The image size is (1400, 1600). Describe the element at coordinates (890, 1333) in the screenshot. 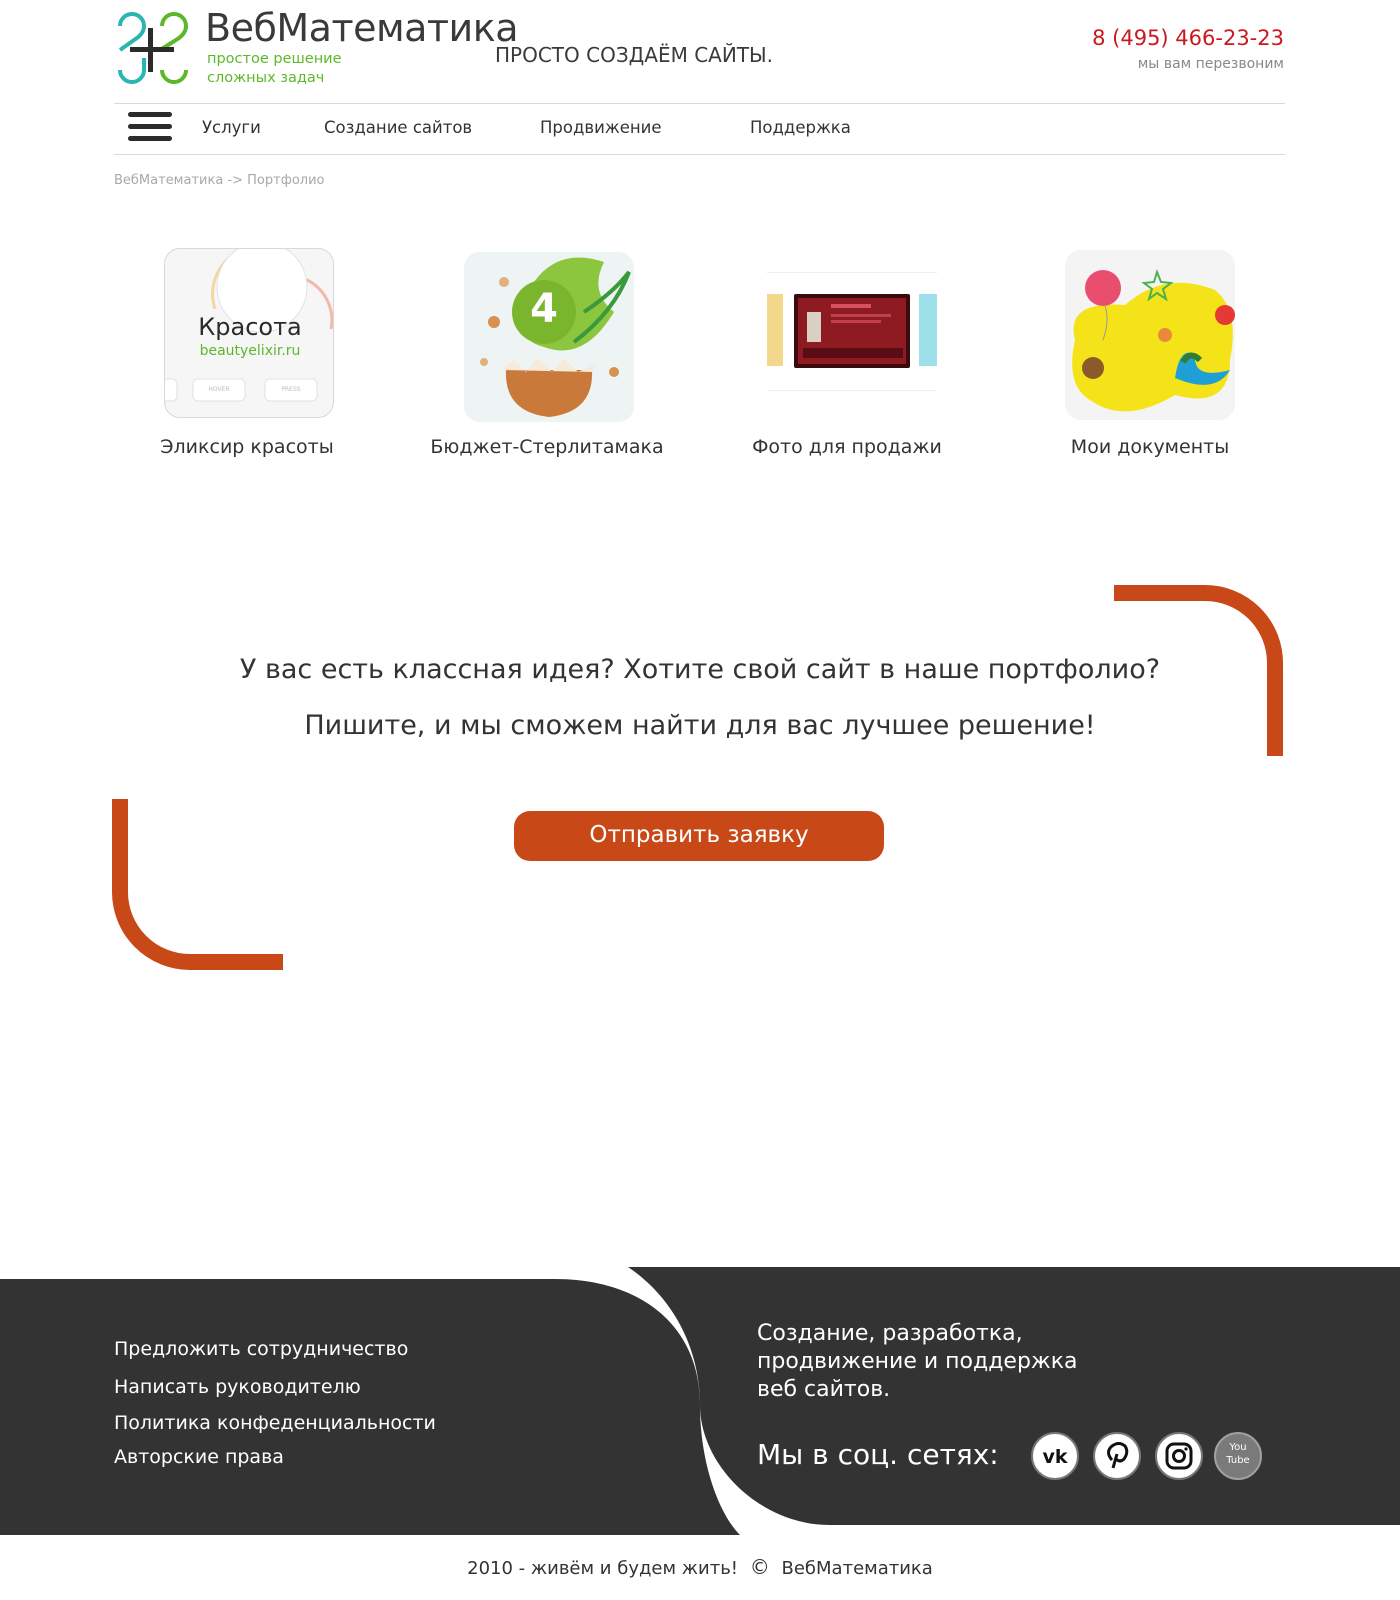

I see `footer-description-line-1: Создание, разработка,` at that location.